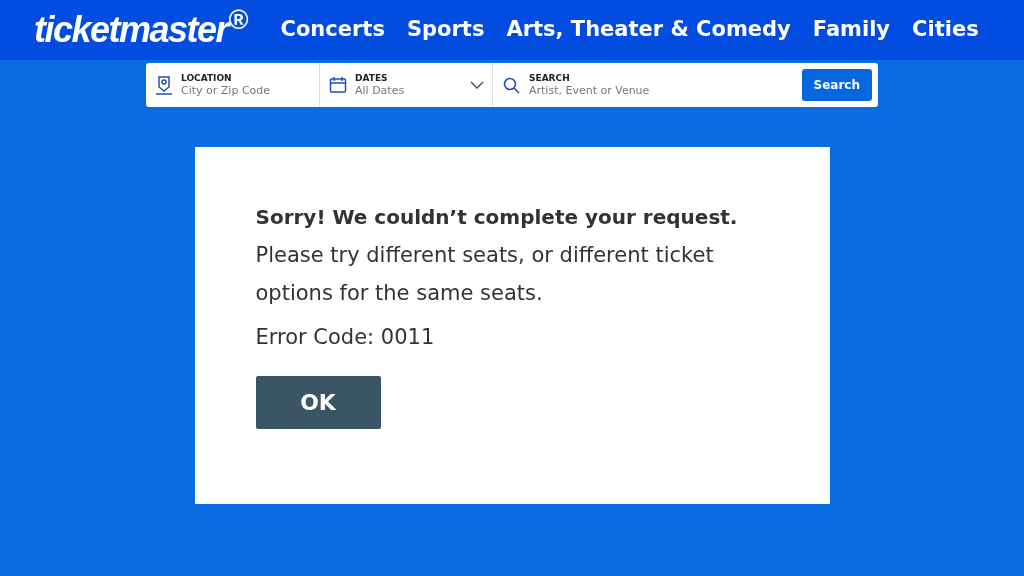 The height and width of the screenshot is (576, 1024). Describe the element at coordinates (345, 337) in the screenshot. I see `error-code: Error Code: 0011` at that location.